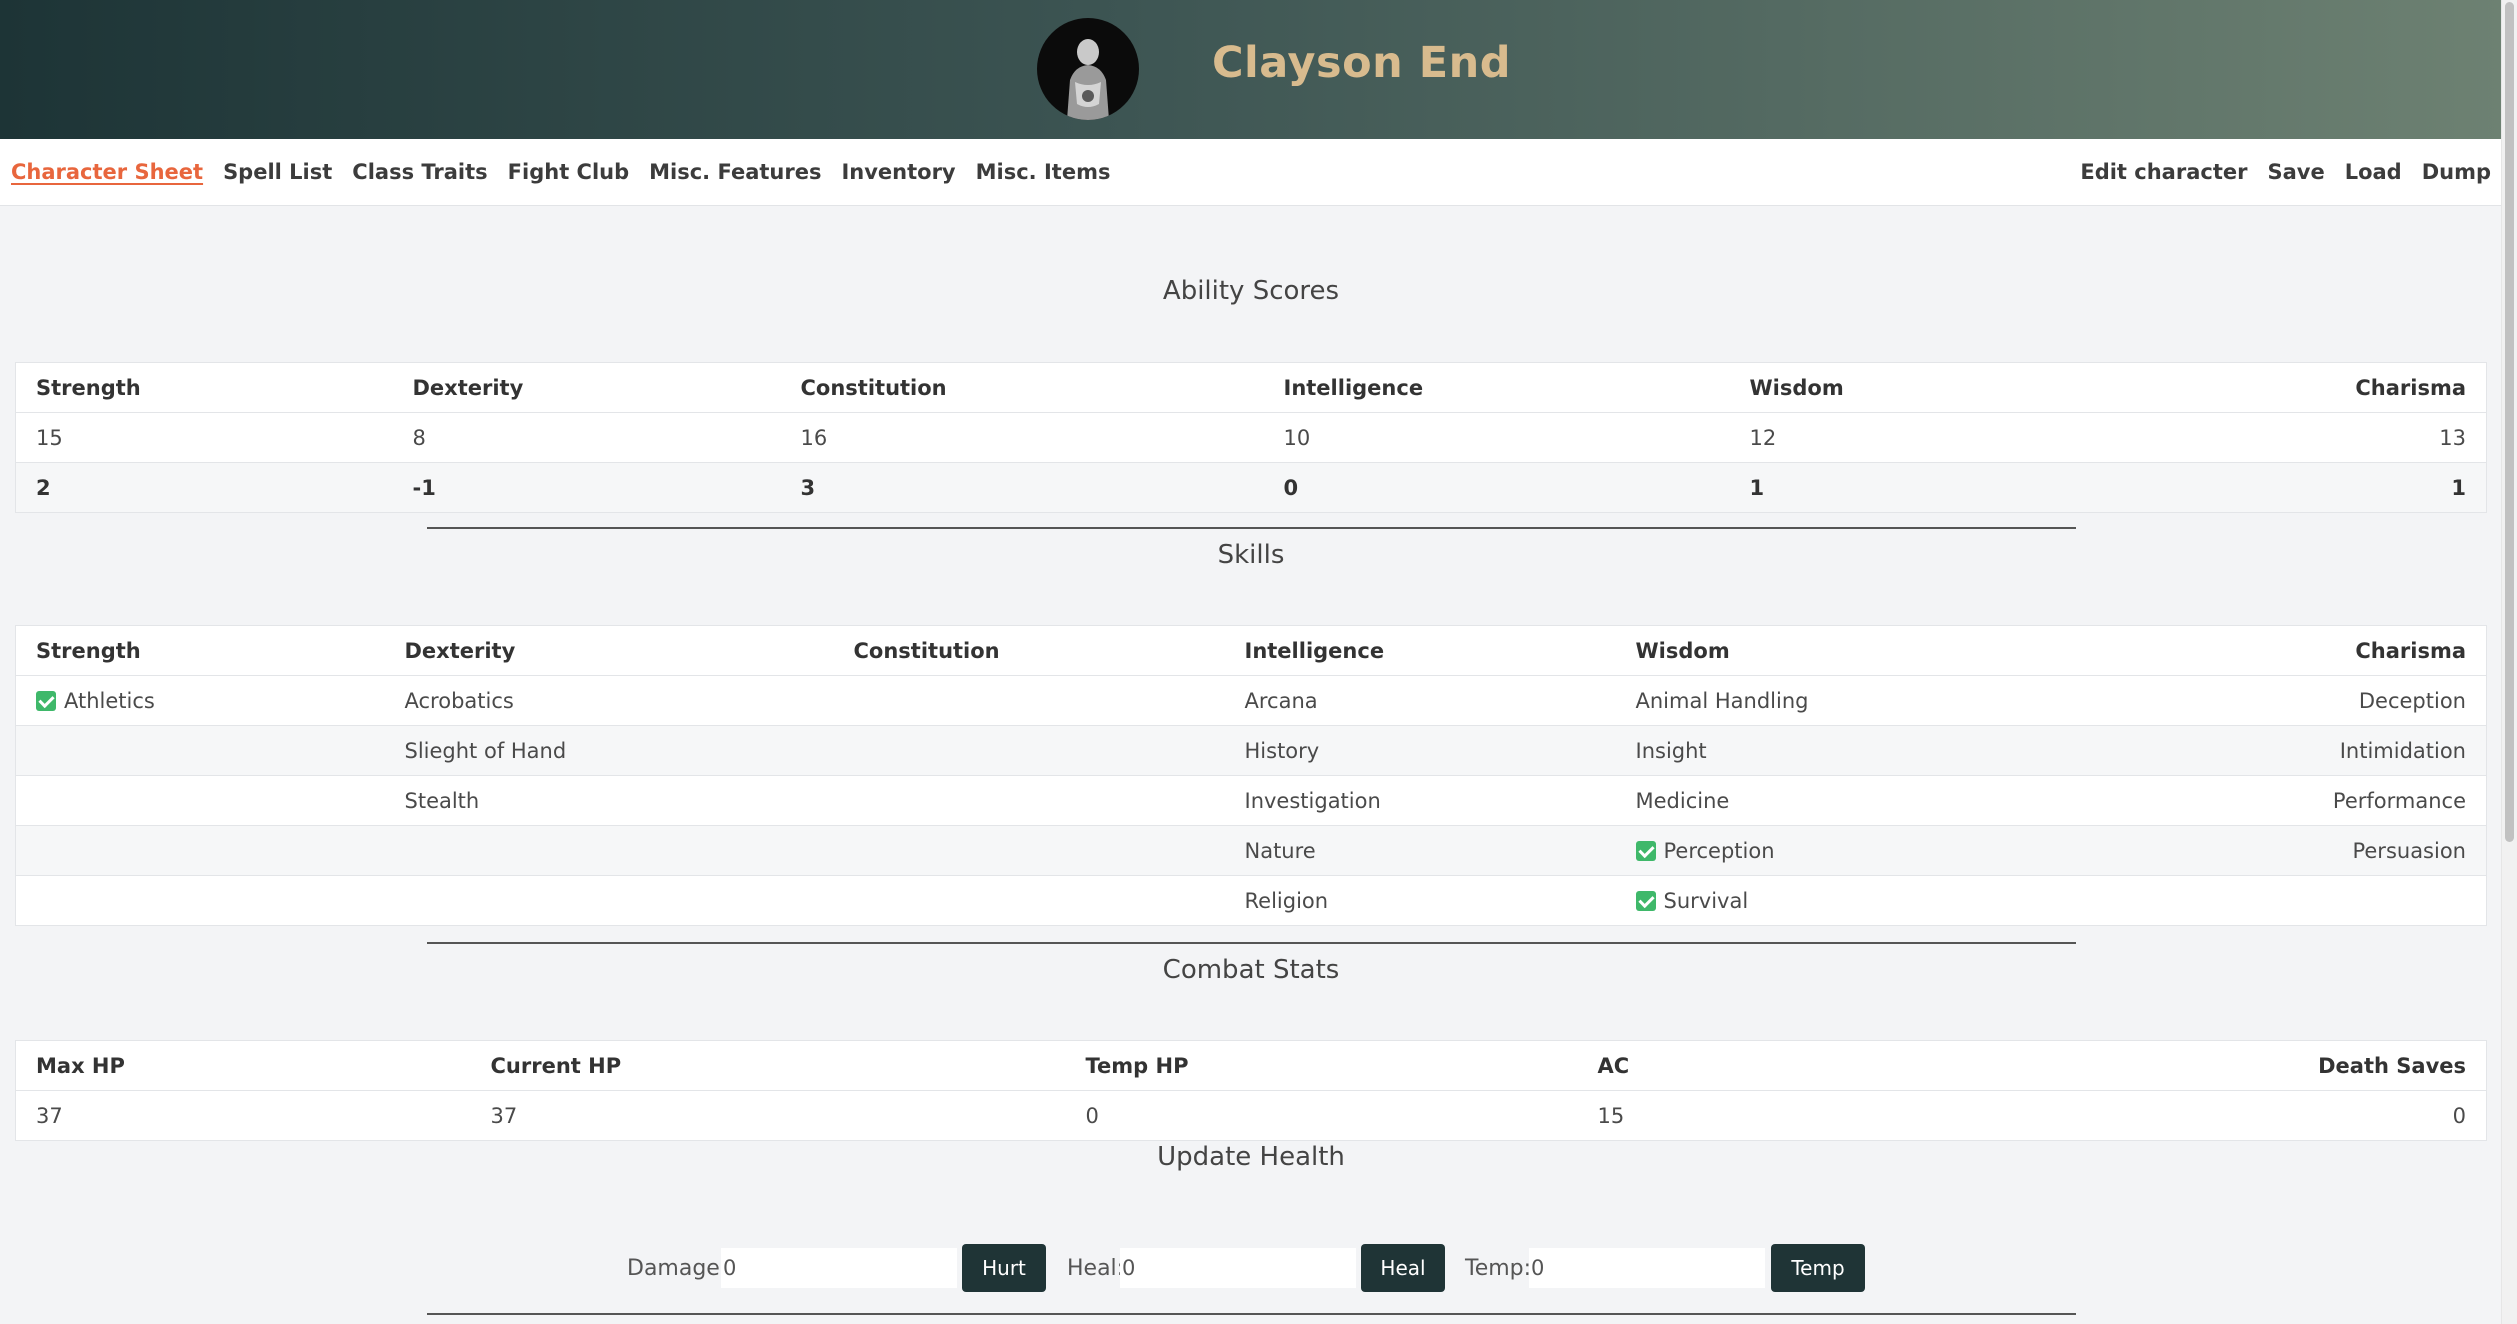  What do you see at coordinates (1043, 172) in the screenshot?
I see `nav-misc-items: Misc. Items` at bounding box center [1043, 172].